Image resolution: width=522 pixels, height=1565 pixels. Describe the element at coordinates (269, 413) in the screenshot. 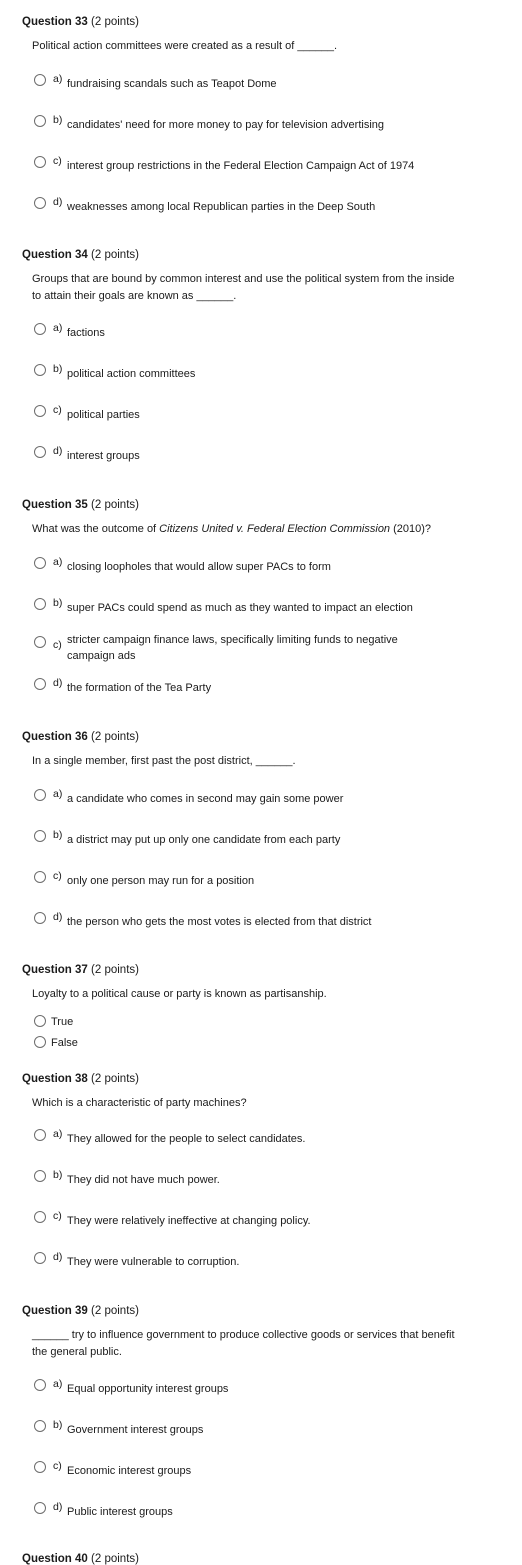

I see `option-c: c) political parties` at that location.